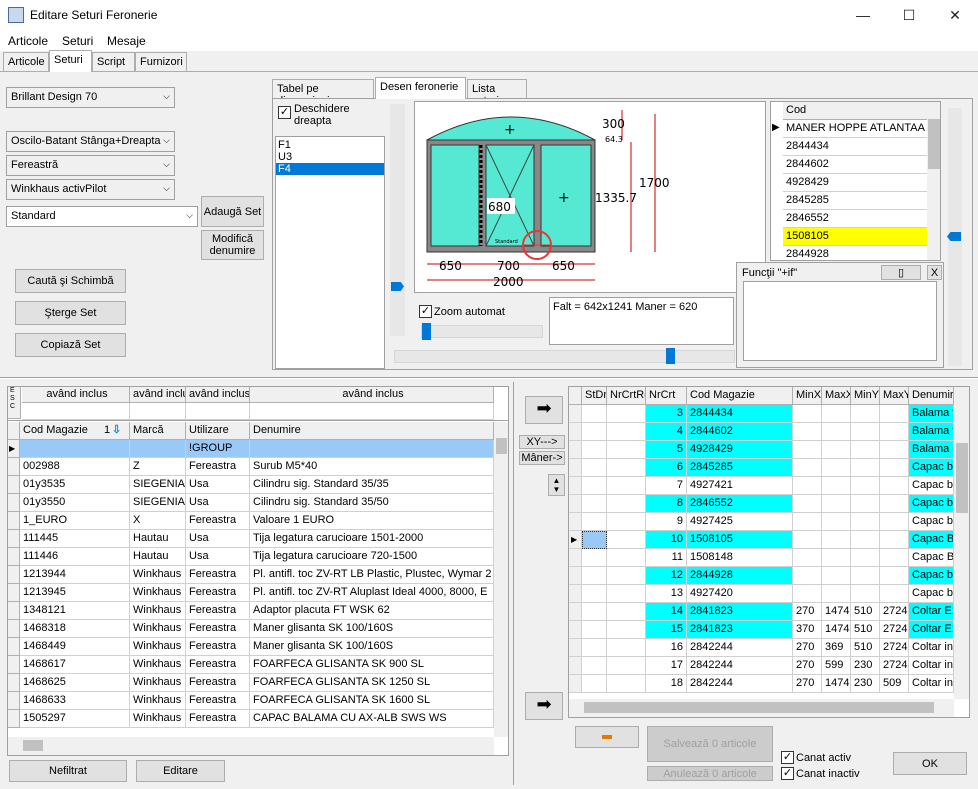 This screenshot has height=789, width=978. I want to click on esc-button: E S C, so click(14, 403).